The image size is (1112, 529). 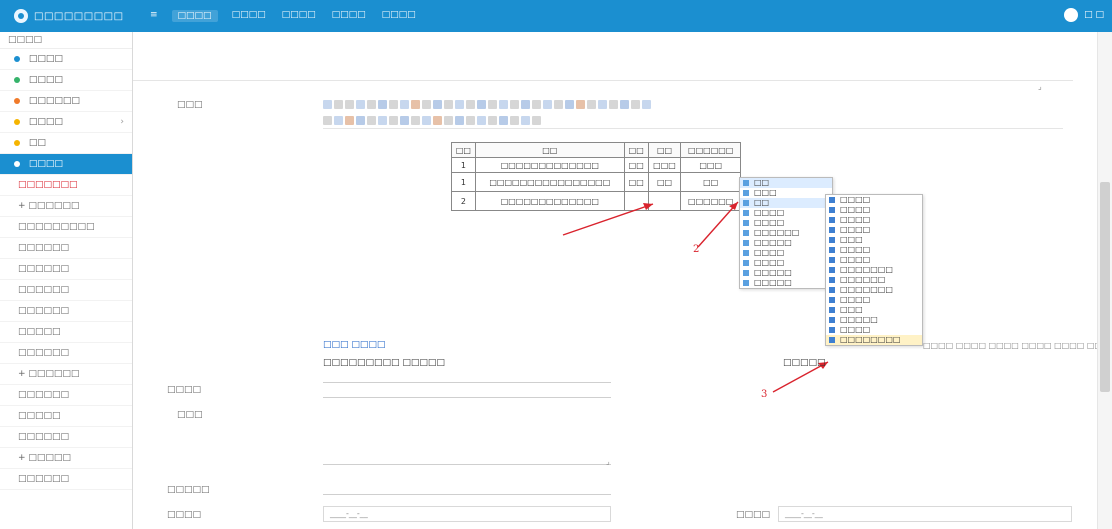 I want to click on sidebar-subitem-5: □□□□□□, so click(x=66, y=269).